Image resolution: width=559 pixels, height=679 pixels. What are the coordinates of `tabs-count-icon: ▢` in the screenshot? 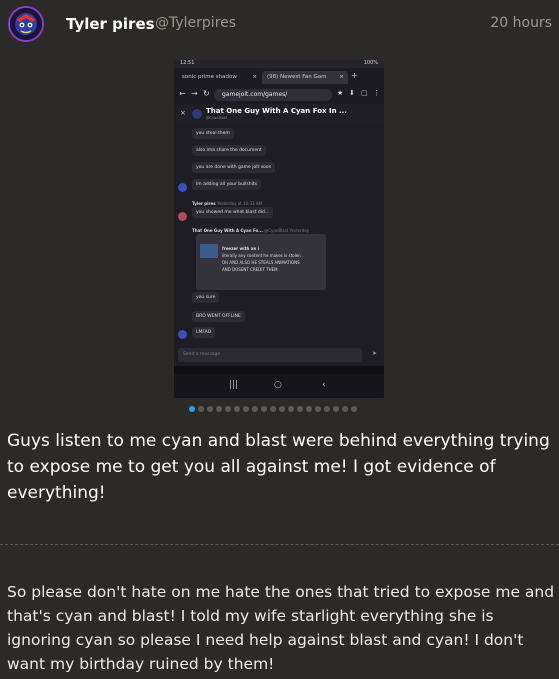 It's located at (364, 93).